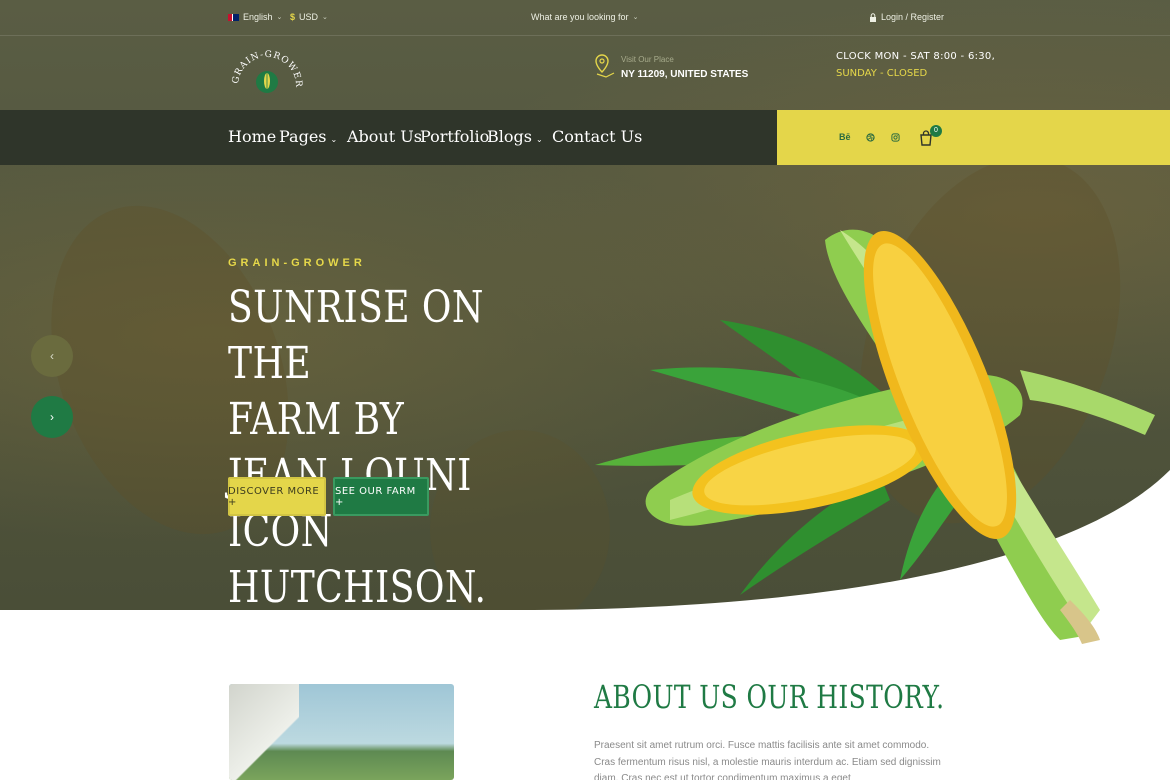 The width and height of the screenshot is (1170, 780). Describe the element at coordinates (509, 136) in the screenshot. I see `nav-blogs-label: Blogs` at that location.